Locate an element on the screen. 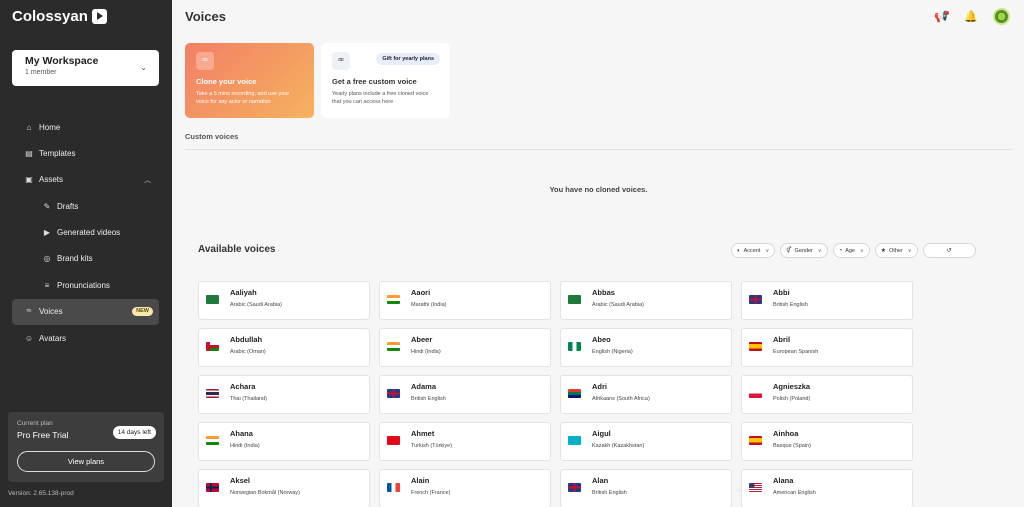 This screenshot has width=1024, height=507. voice-name: Alana is located at coordinates (783, 480).